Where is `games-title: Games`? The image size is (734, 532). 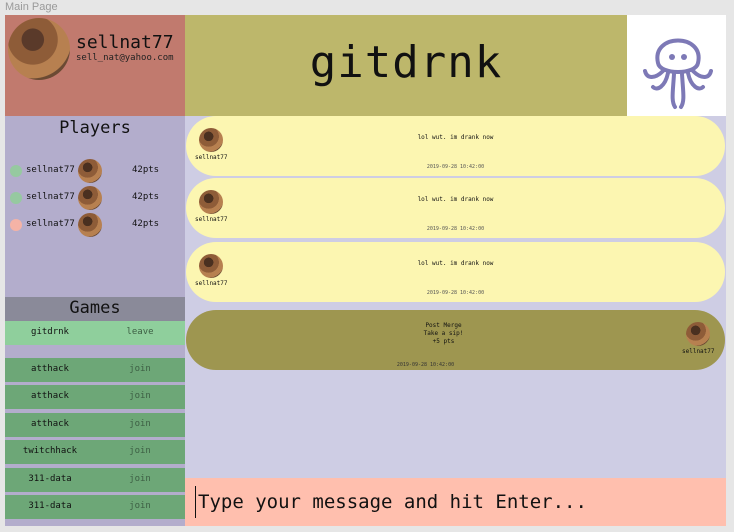 games-title: Games is located at coordinates (95, 308).